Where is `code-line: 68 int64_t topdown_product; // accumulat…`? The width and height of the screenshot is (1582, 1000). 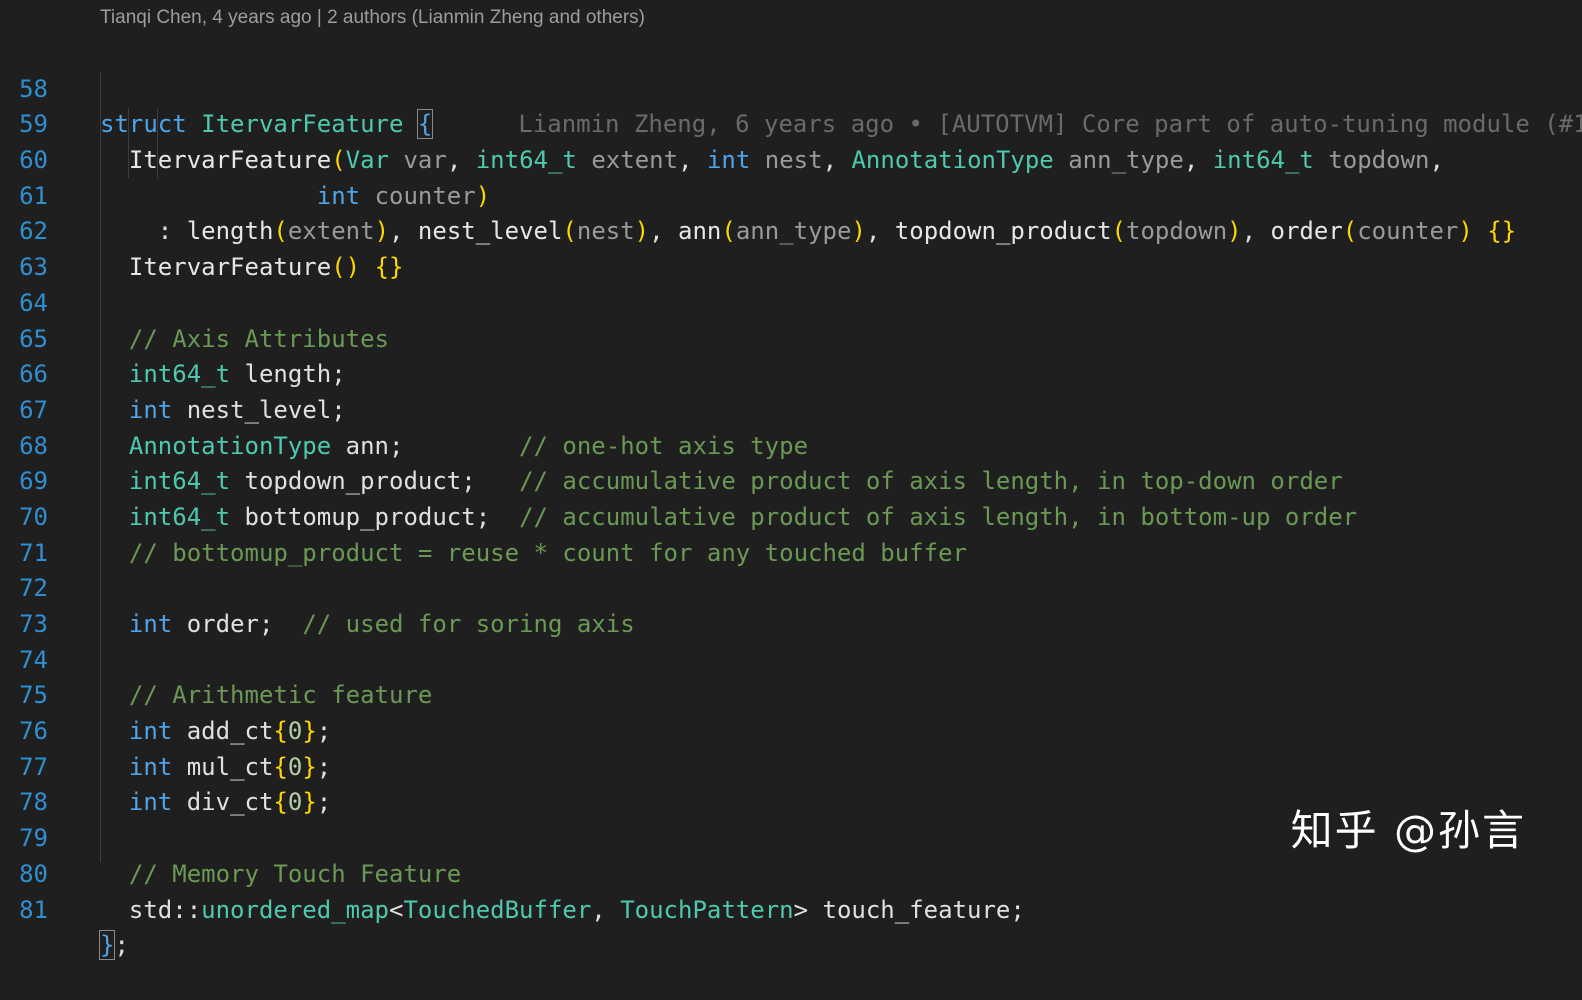 code-line: 68 int64_t topdown_product; // accumulat… is located at coordinates (791, 444).